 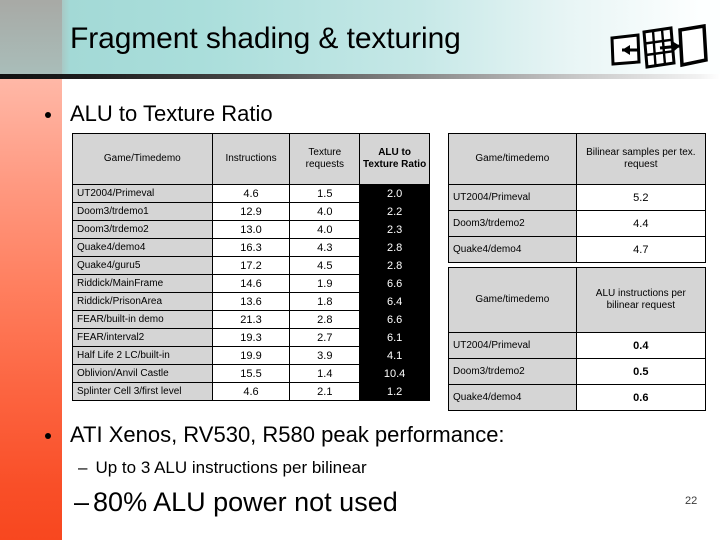 What do you see at coordinates (641, 397) in the screenshot?
I see `cell-value: 0.6` at bounding box center [641, 397].